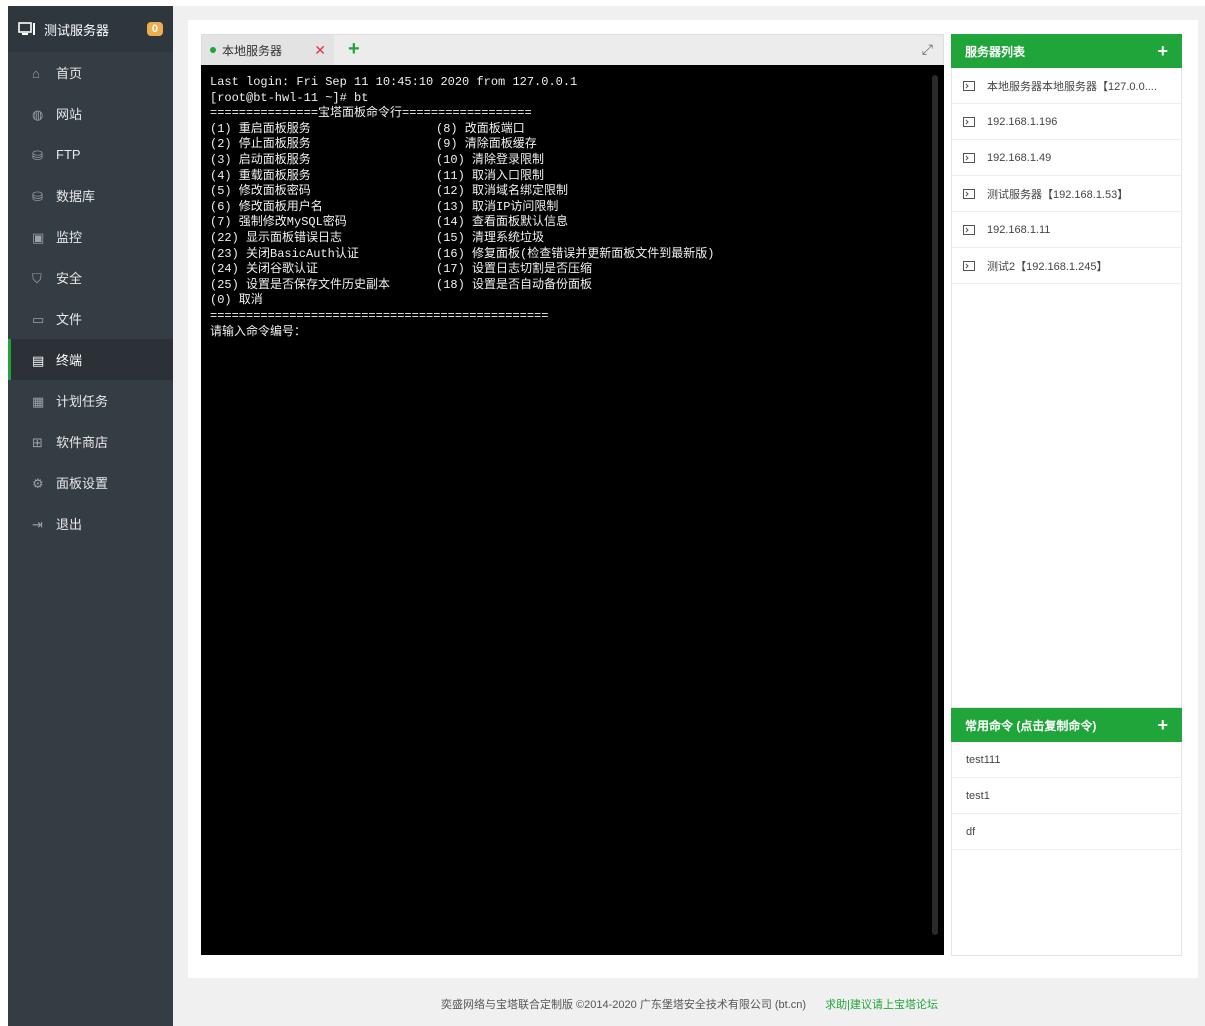 The height and width of the screenshot is (1026, 1205). Describe the element at coordinates (38, 360) in the screenshot. I see `terminal-icon: ▤` at that location.